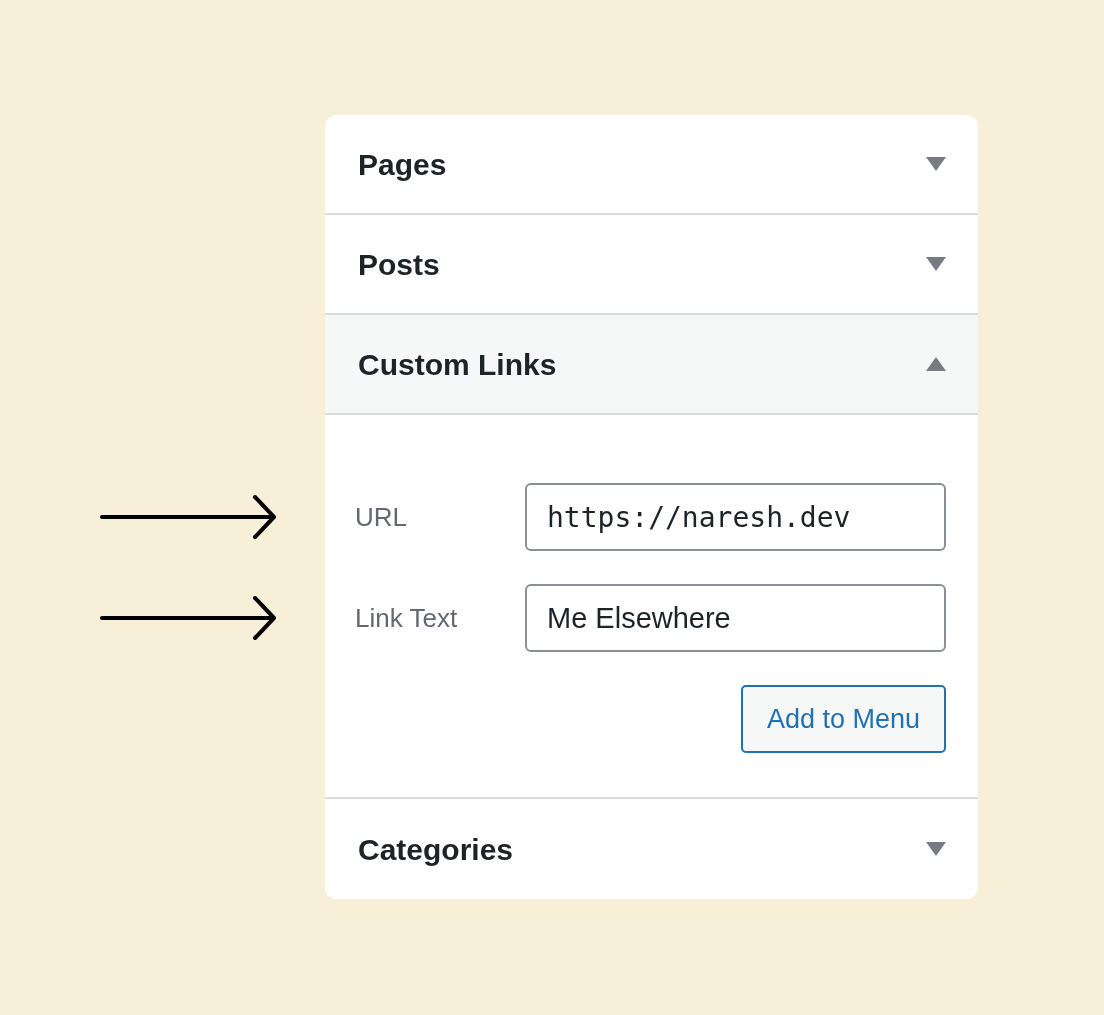 This screenshot has height=1015, width=1104. I want to click on text-field: Me Elsewhere, so click(735, 618).